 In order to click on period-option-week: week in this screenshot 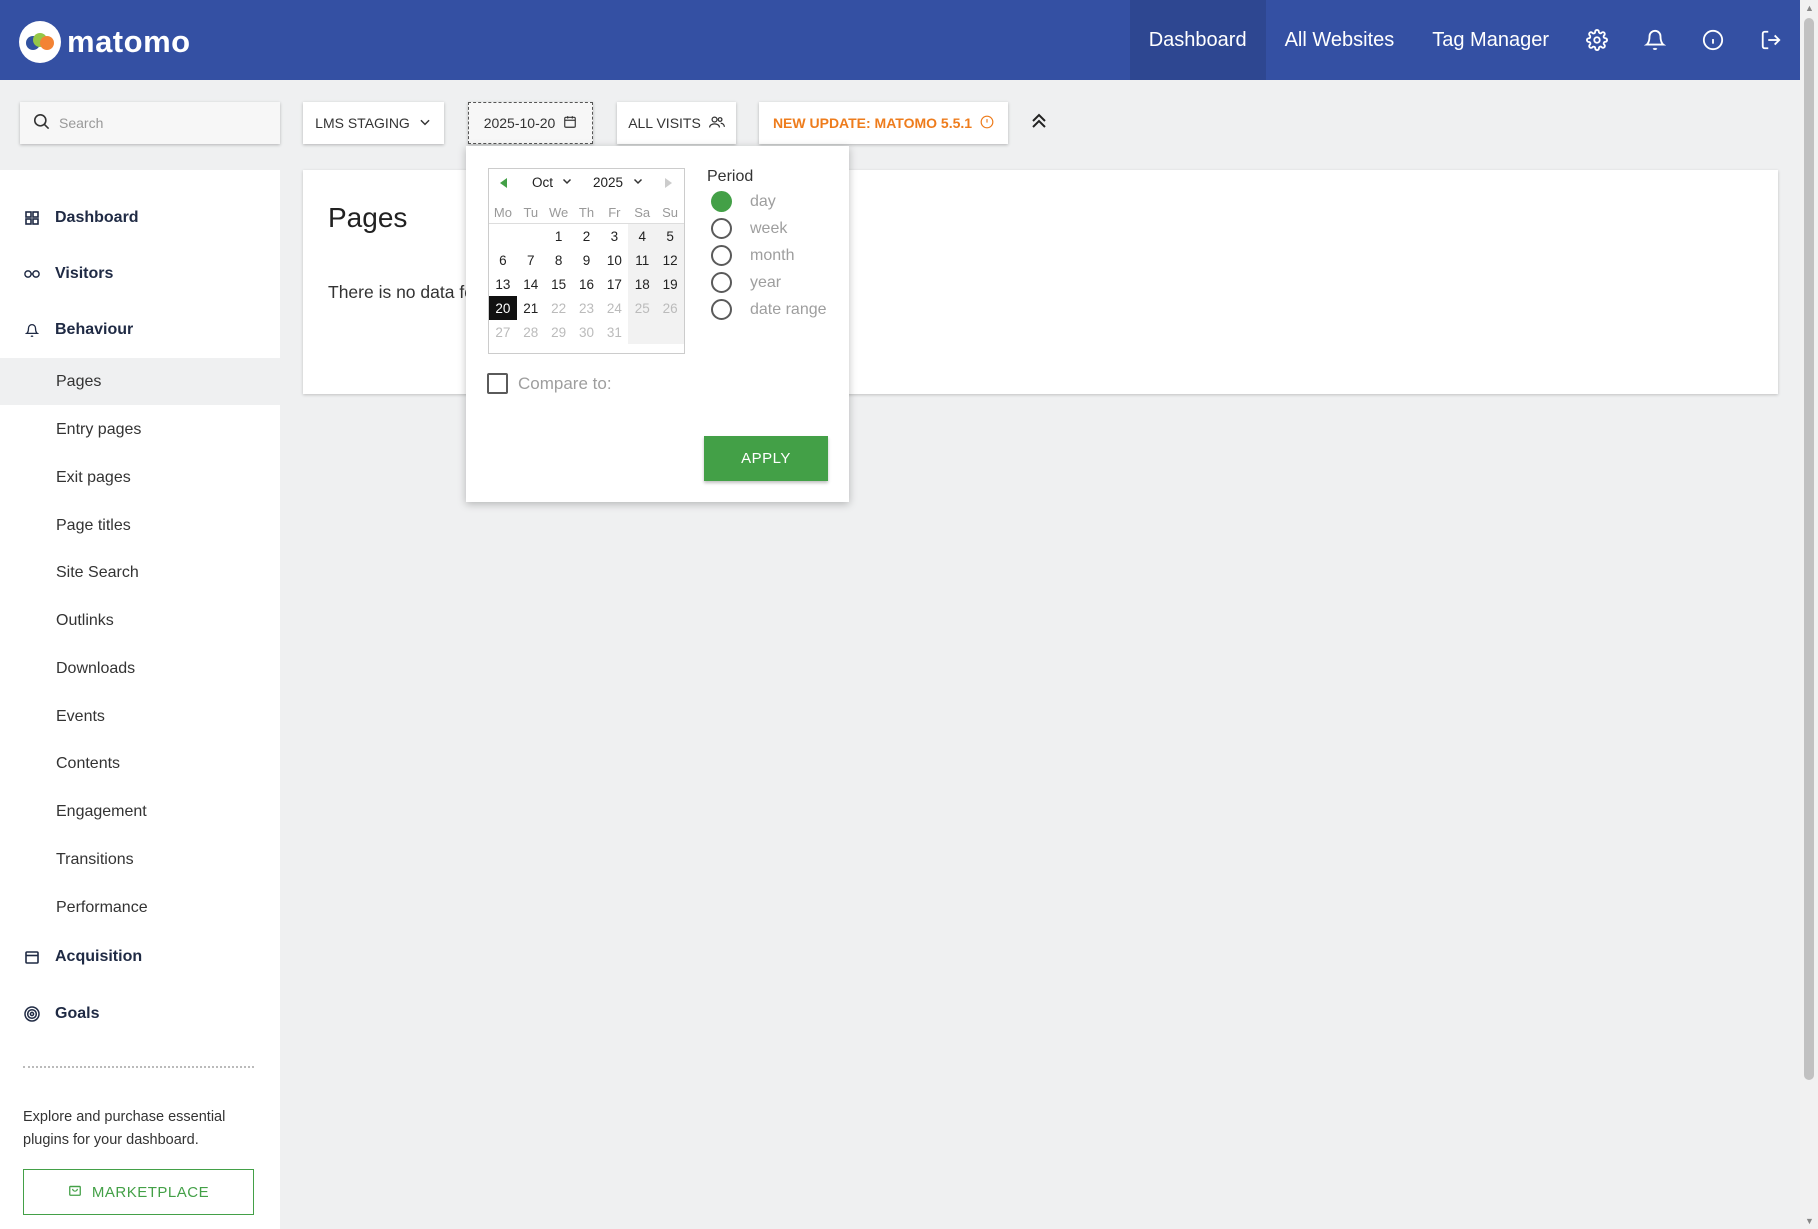, I will do `click(749, 228)`.